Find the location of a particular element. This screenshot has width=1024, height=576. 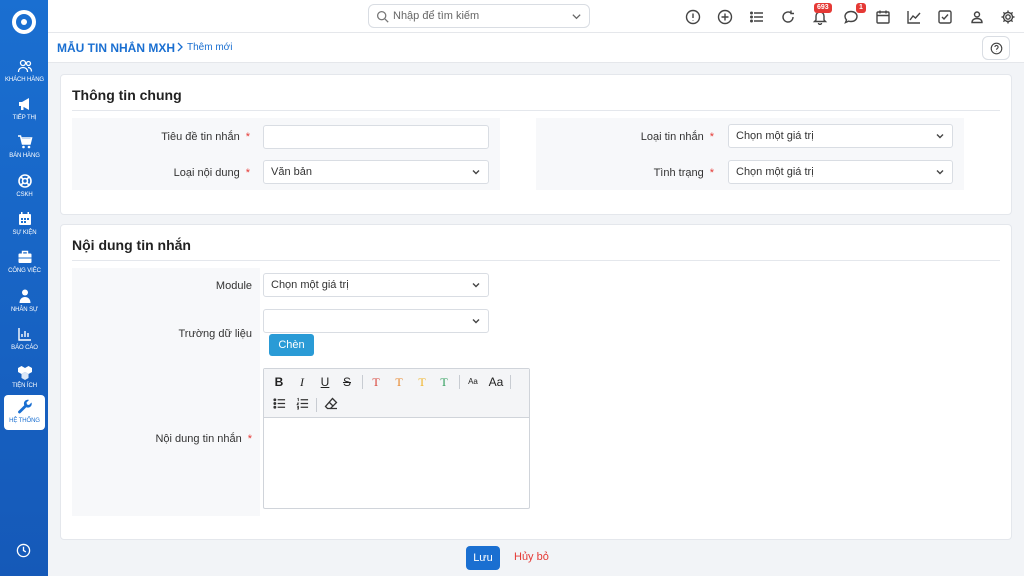

message-title-input is located at coordinates (376, 137).